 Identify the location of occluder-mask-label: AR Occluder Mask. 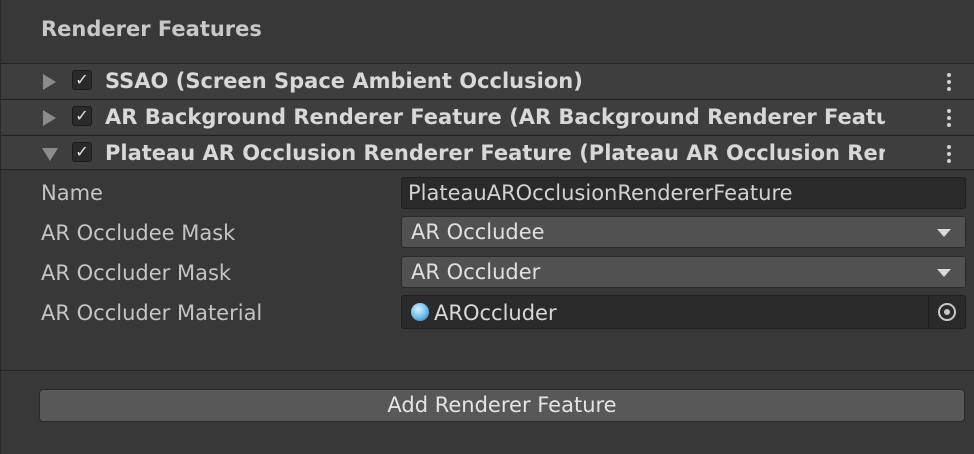
(136, 273).